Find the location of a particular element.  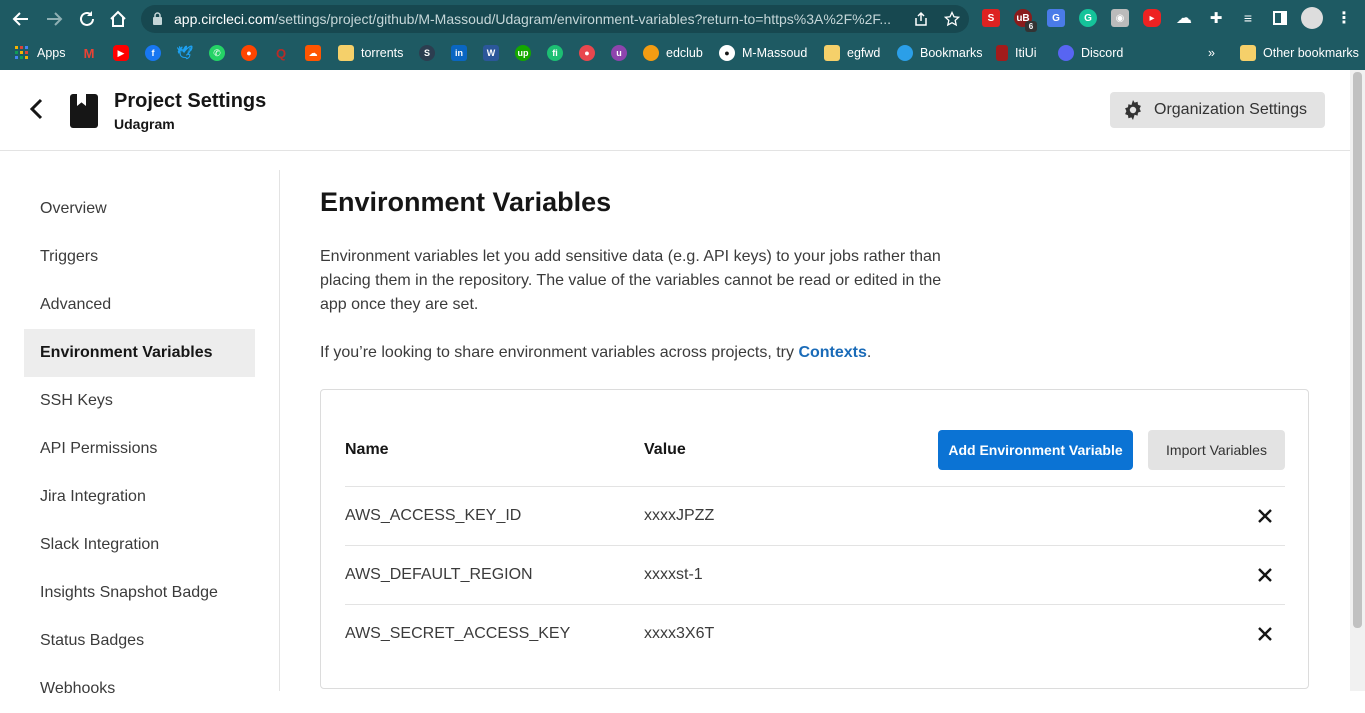

bookmark-torrents: torrents is located at coordinates (370, 53).